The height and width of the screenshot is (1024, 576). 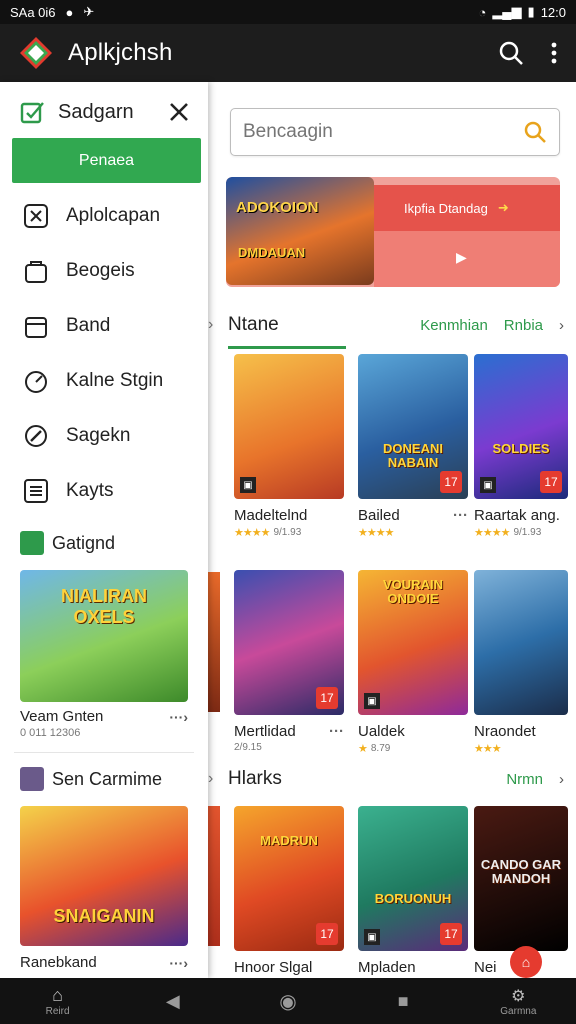 I want to click on search-bar, so click(x=395, y=132).